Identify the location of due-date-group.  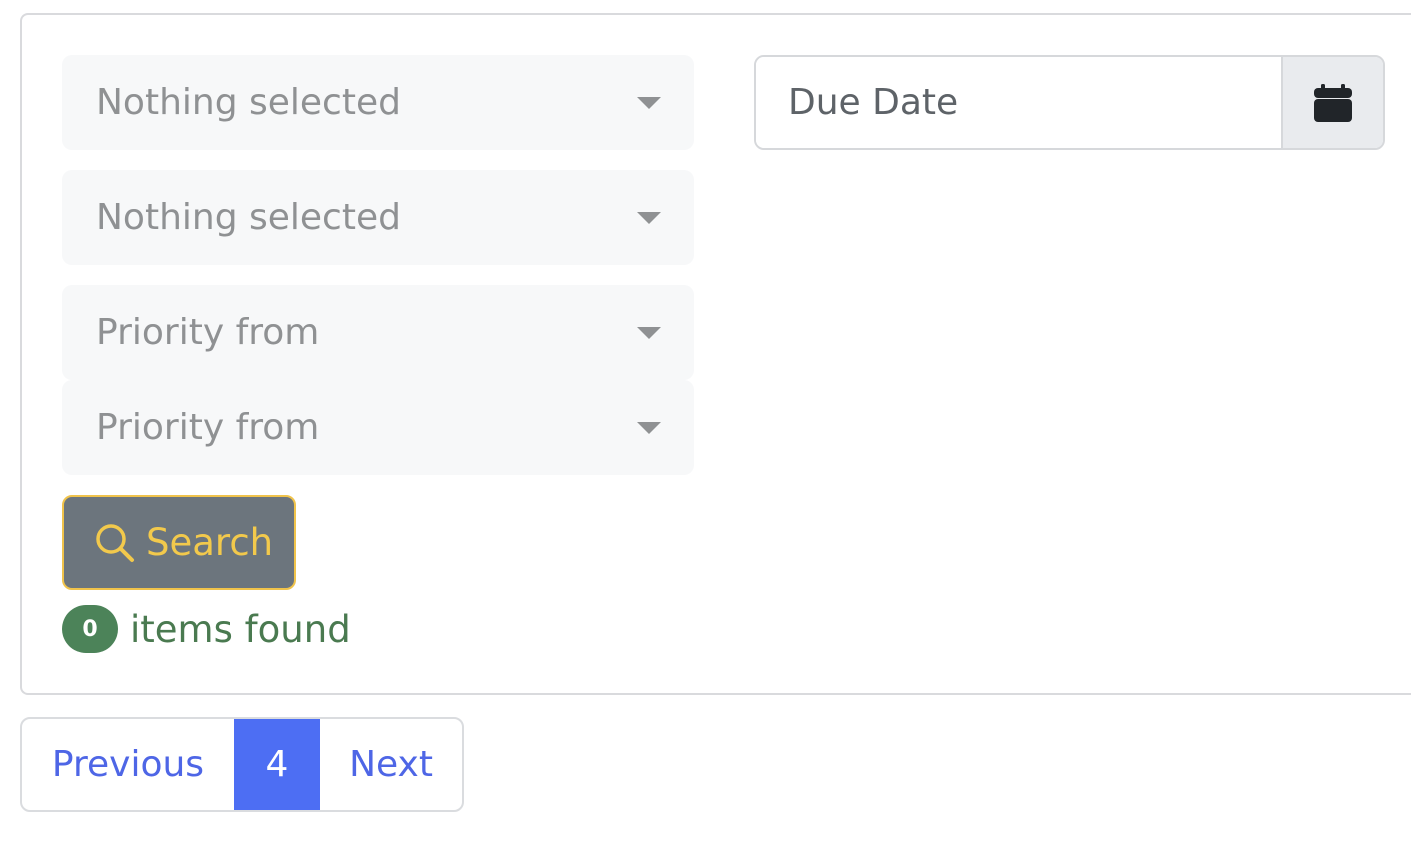
(1069, 102).